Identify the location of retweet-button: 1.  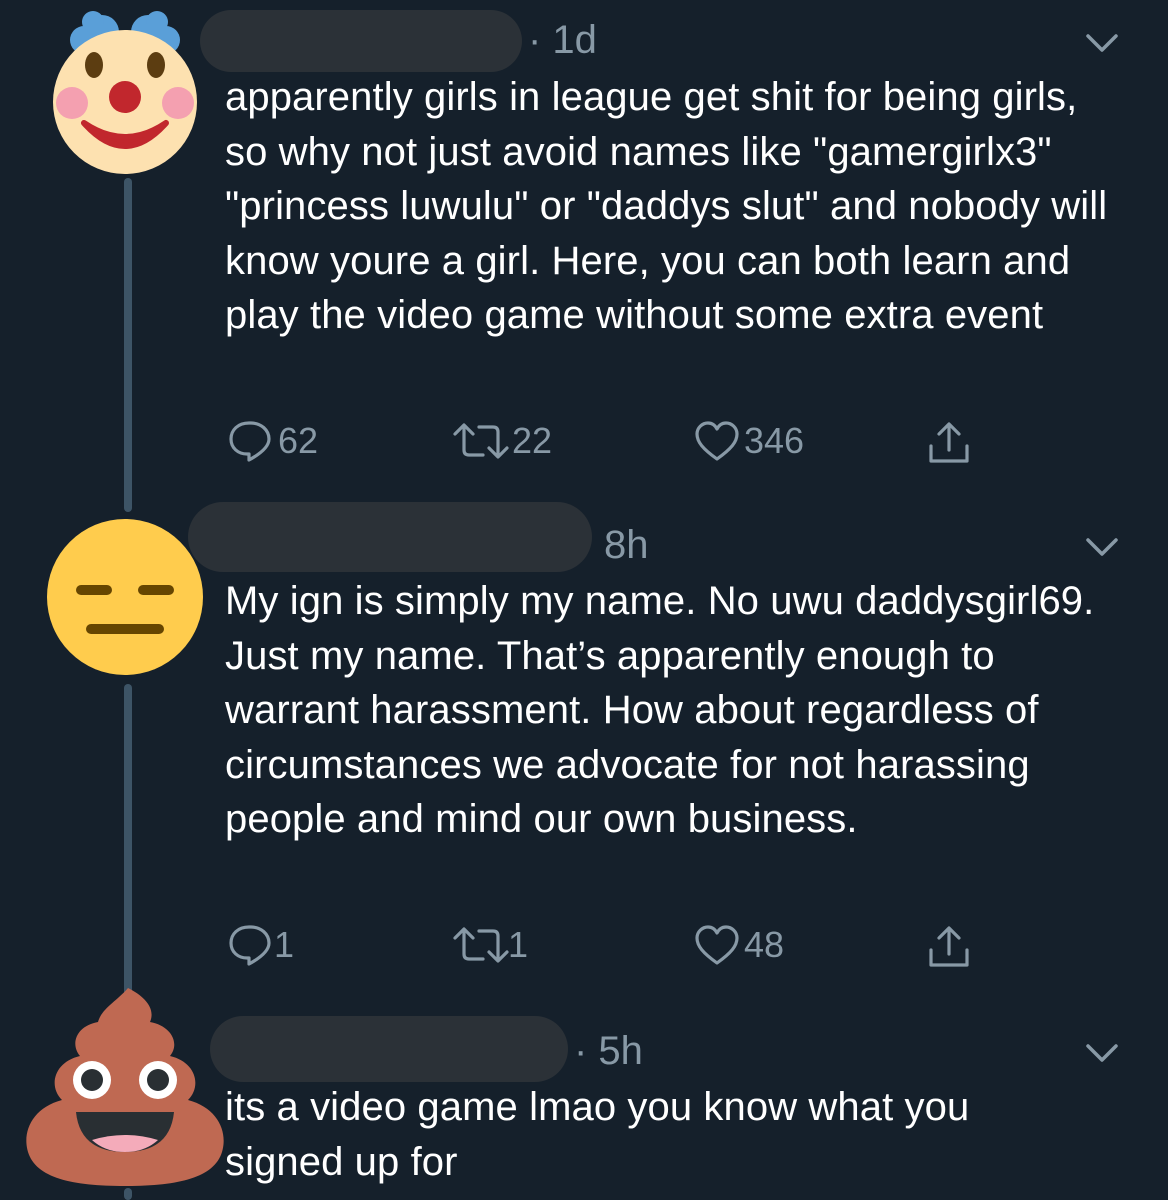
(490, 945).